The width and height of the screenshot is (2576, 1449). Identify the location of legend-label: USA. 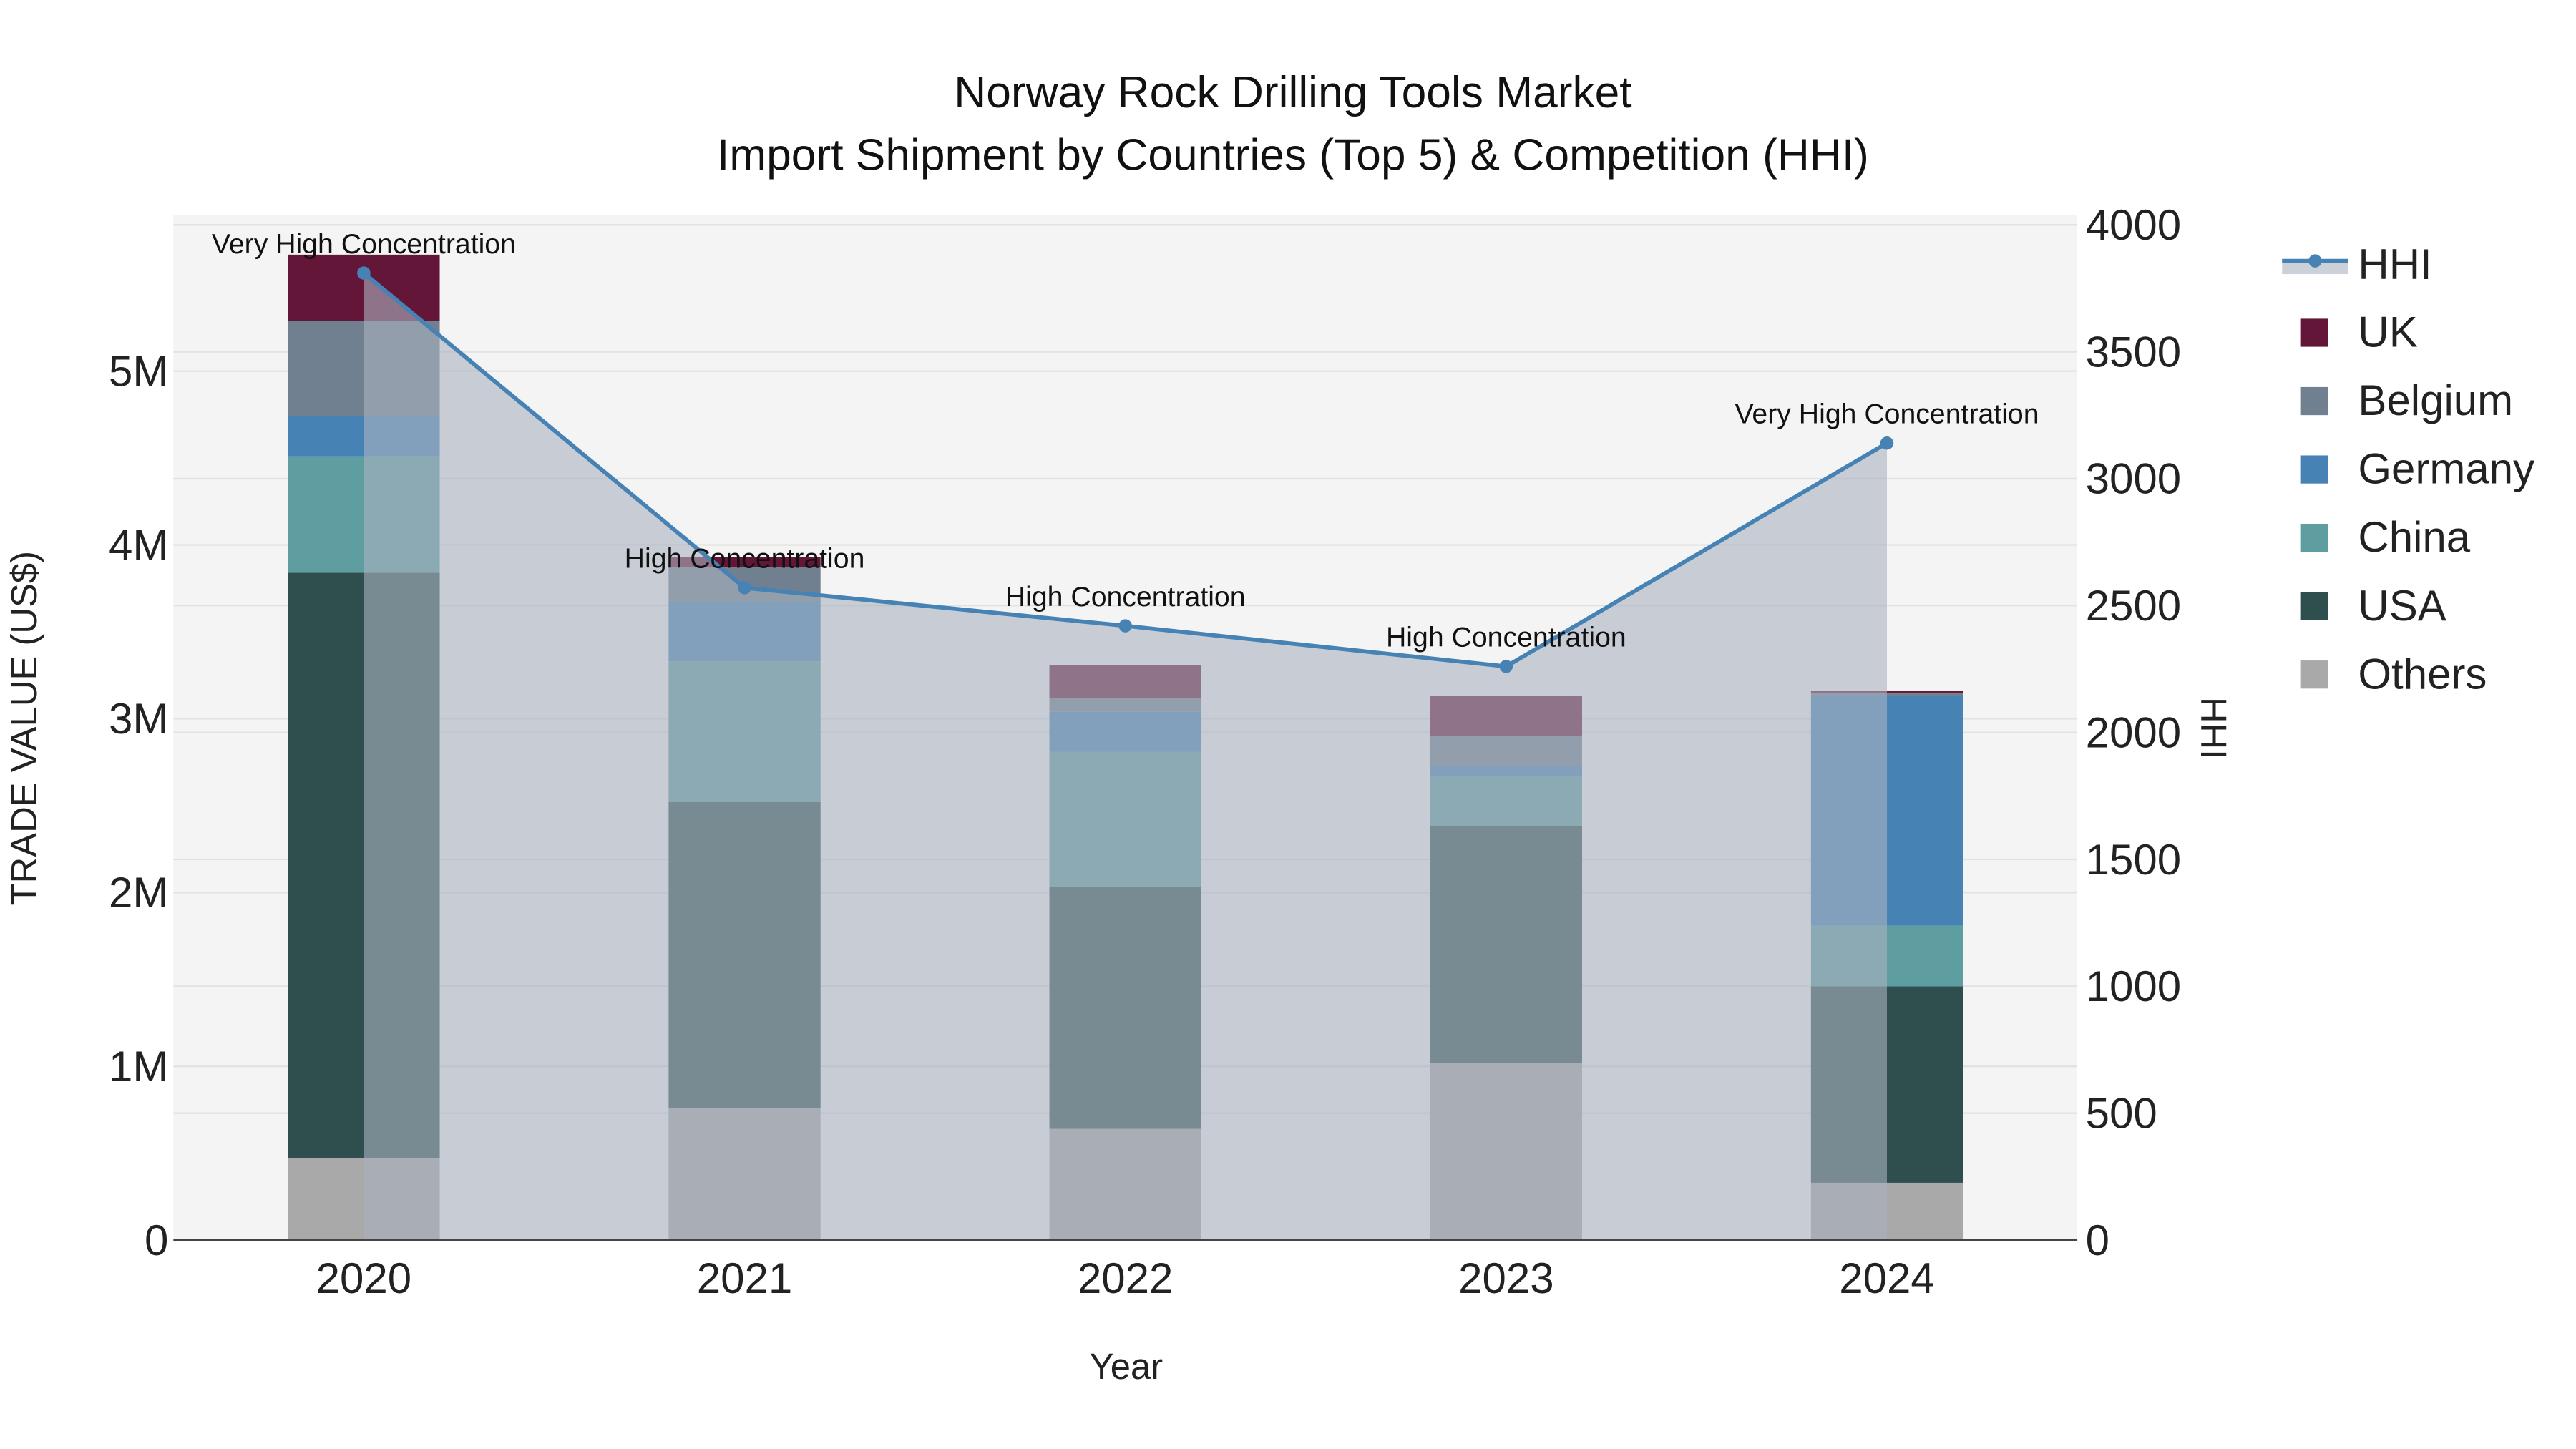
(2402, 606).